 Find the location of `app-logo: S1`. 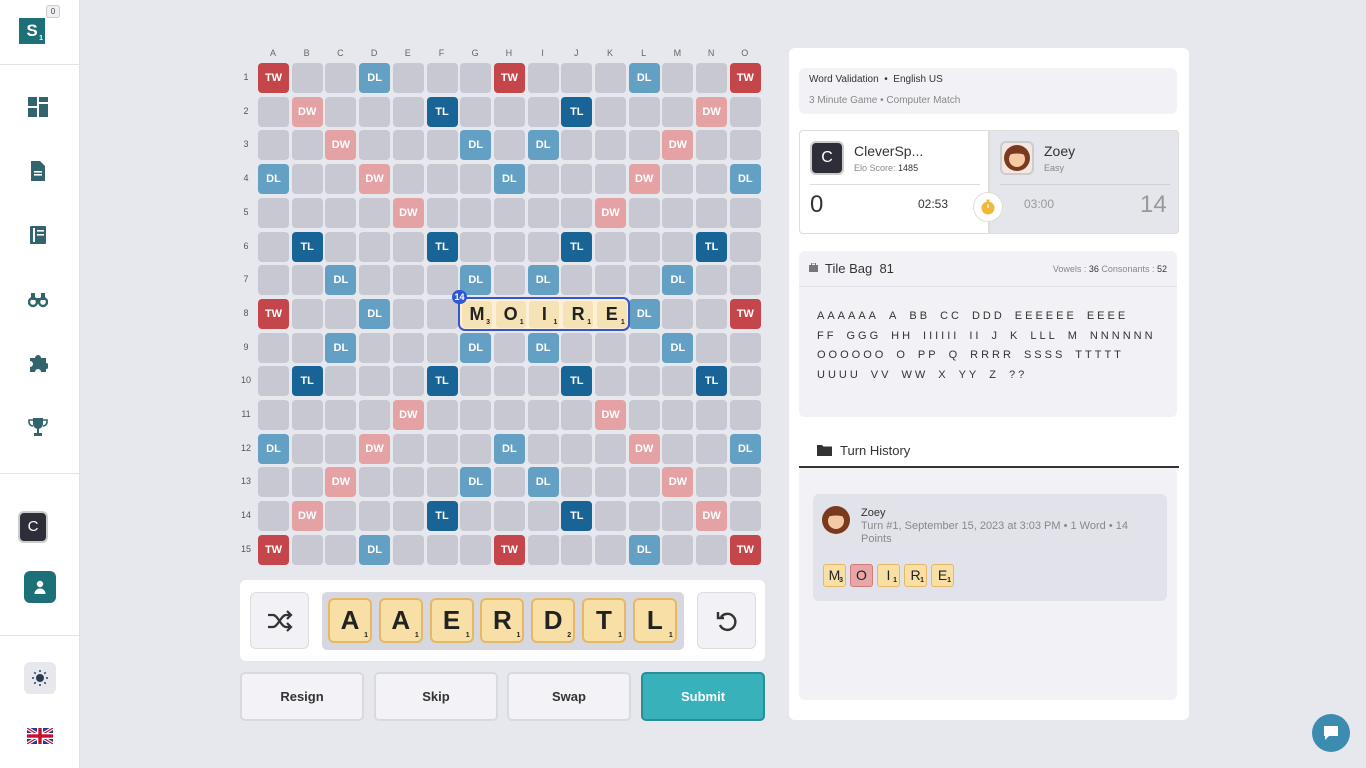

app-logo: S1 is located at coordinates (32, 31).